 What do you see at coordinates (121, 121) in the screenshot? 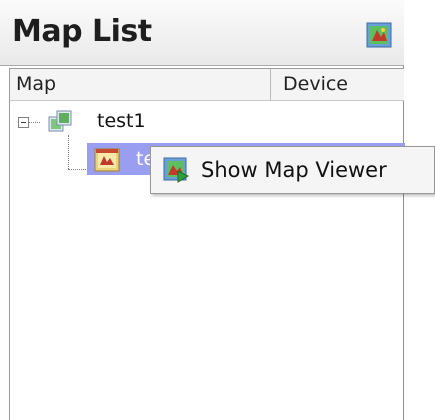
I see `tree-item-test1: test1` at bounding box center [121, 121].